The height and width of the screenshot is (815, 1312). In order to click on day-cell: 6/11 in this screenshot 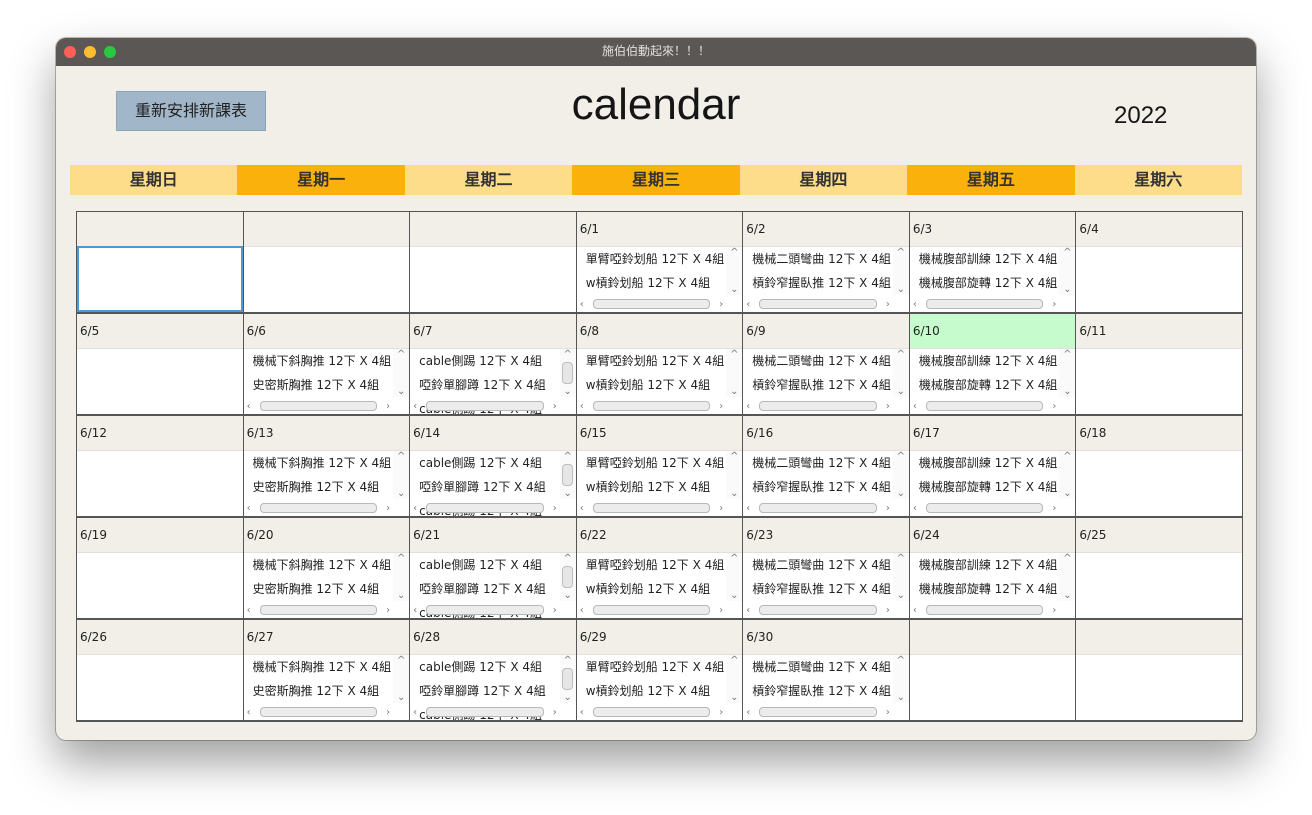, I will do `click(1159, 365)`.